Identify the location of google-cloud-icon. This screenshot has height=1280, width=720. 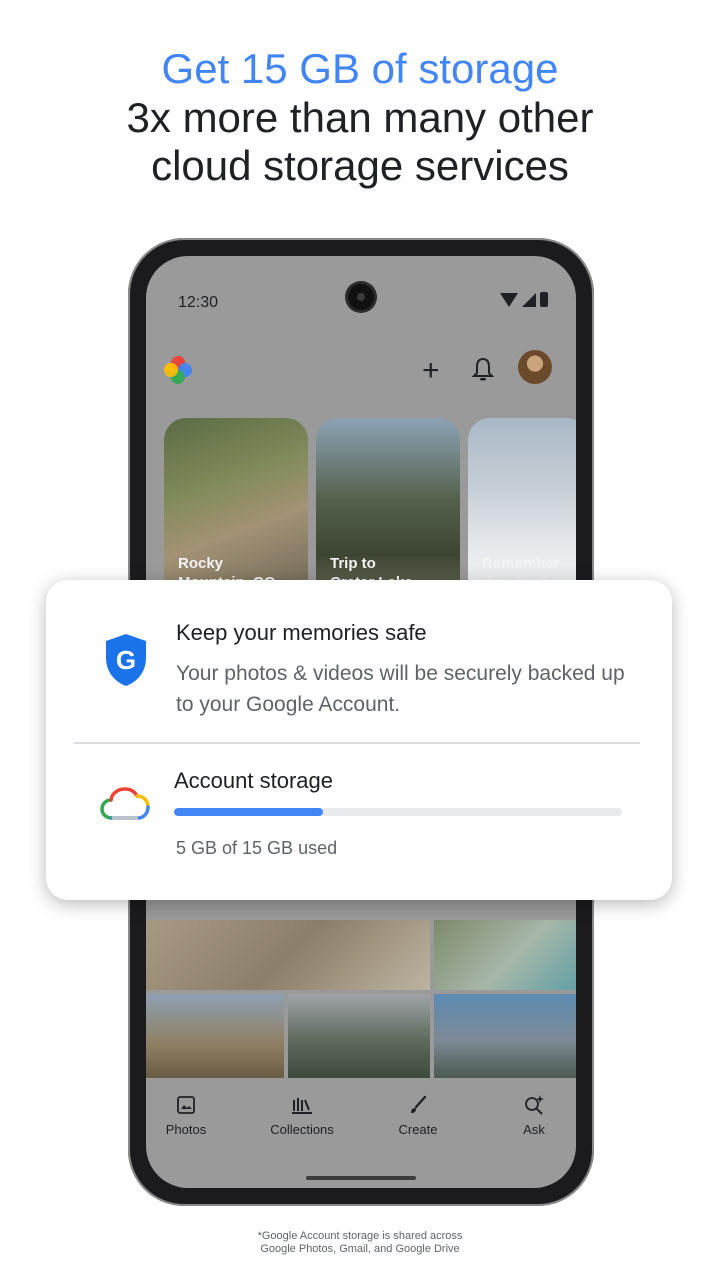
(125, 803).